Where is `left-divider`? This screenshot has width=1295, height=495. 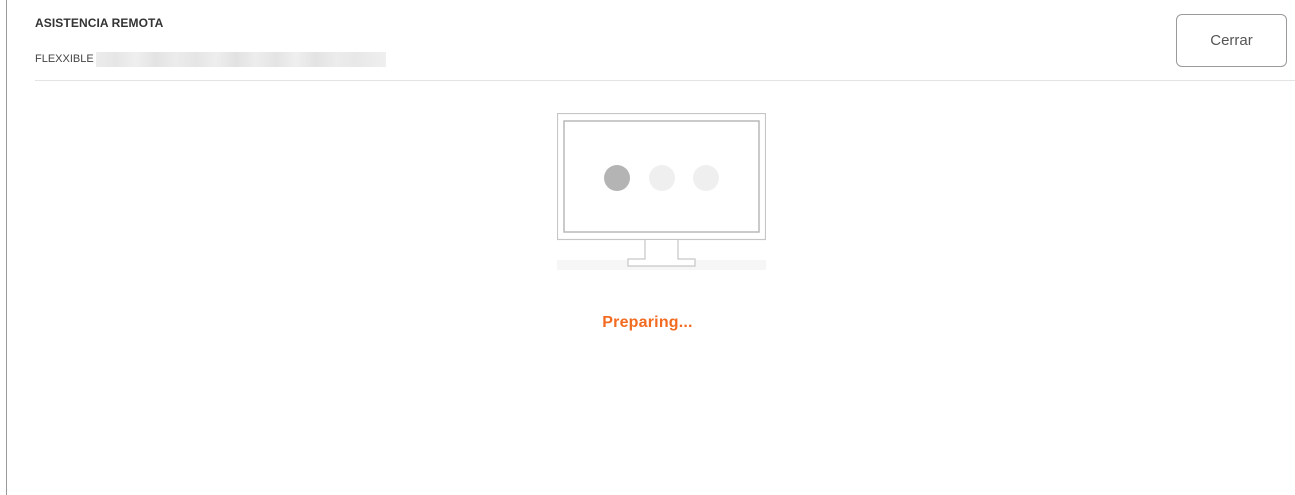 left-divider is located at coordinates (6, 247).